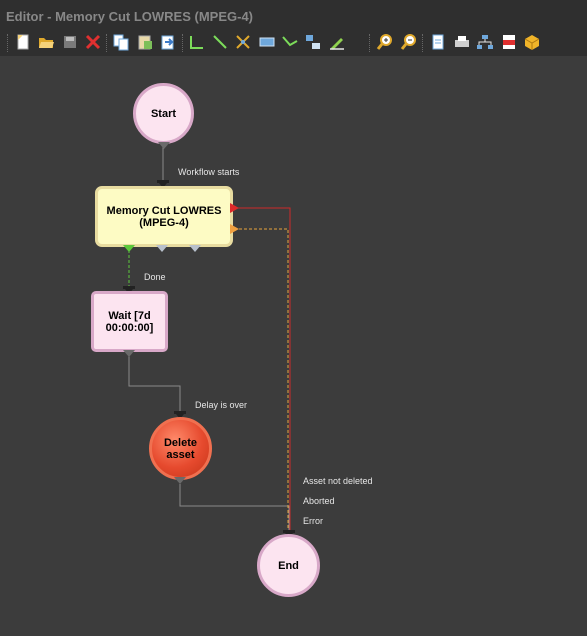 The image size is (587, 636). I want to click on zoom-out-icon, so click(409, 42).